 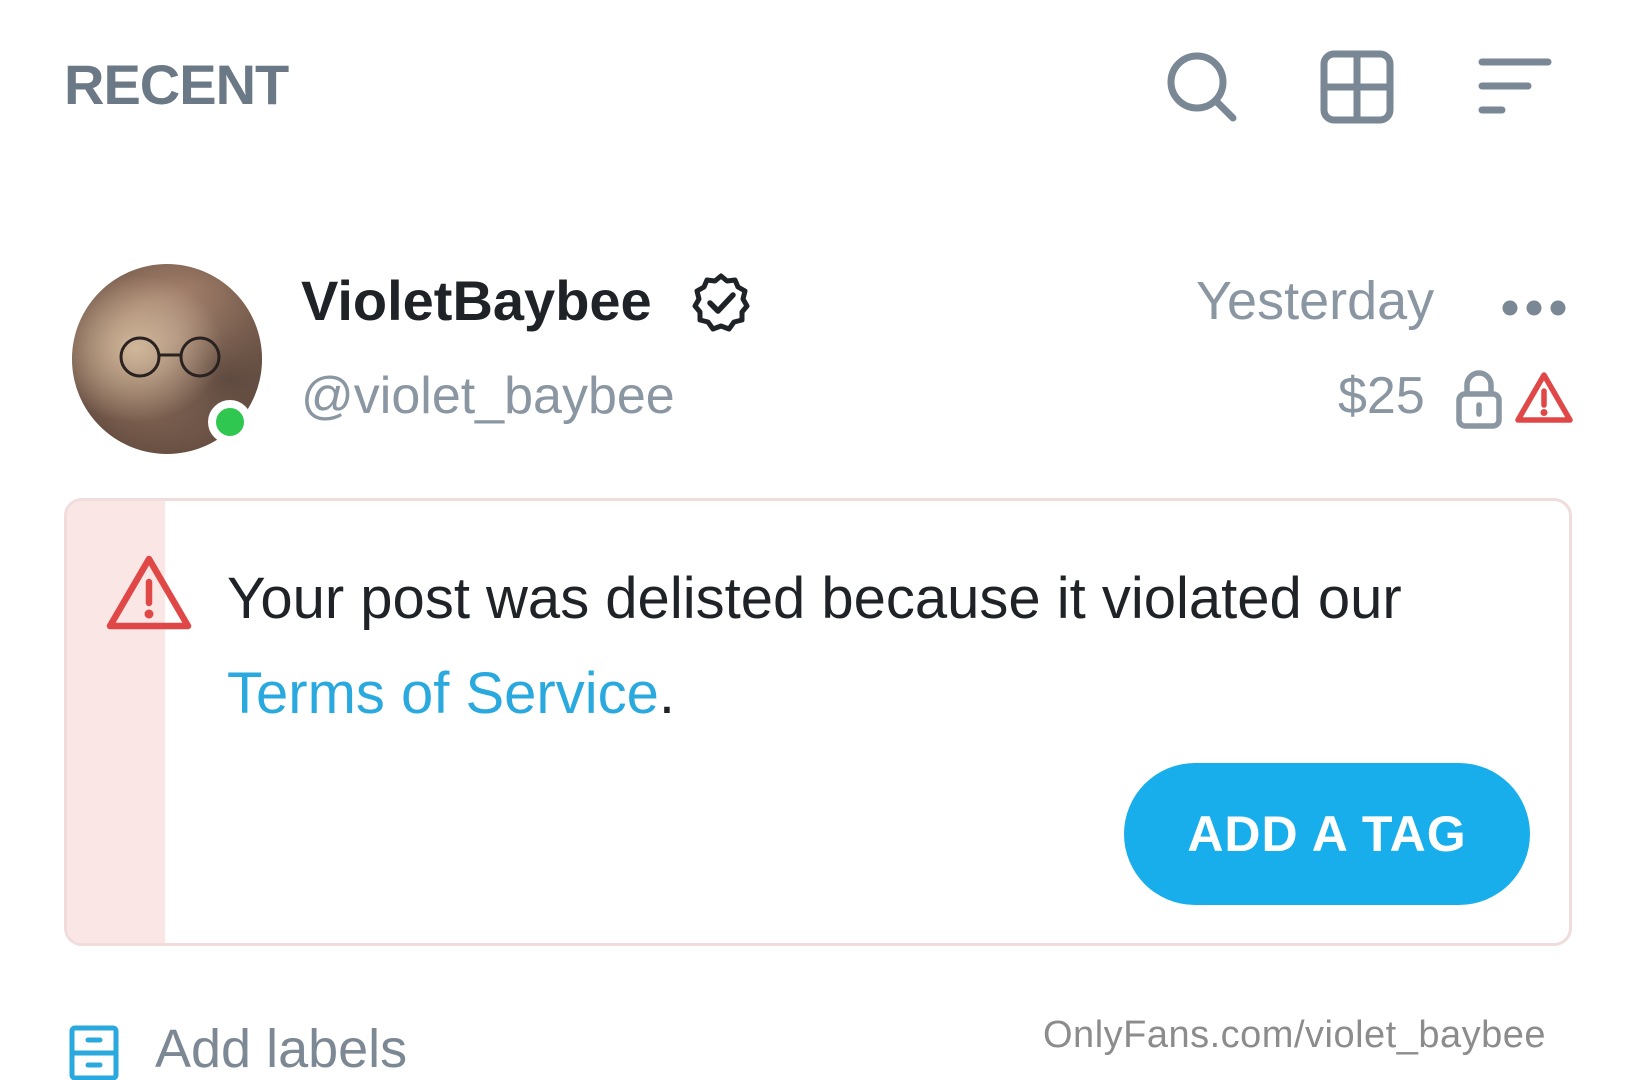 I want to click on user-handle: @violet_baybee, so click(x=488, y=396).